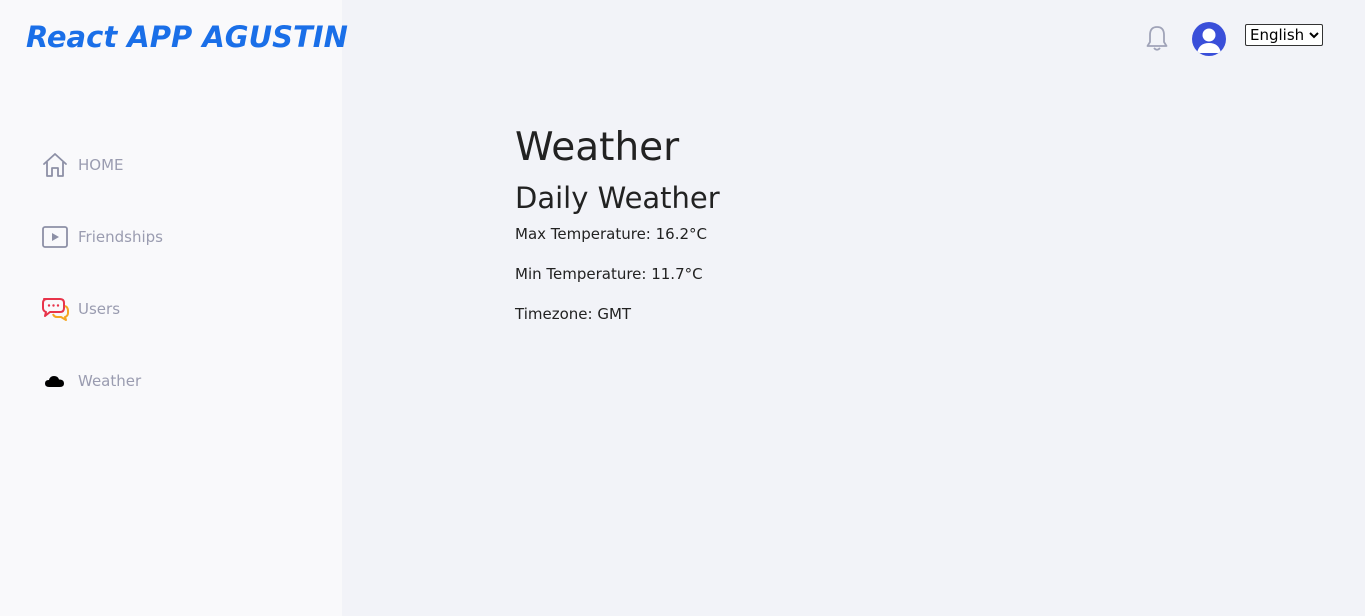 The width and height of the screenshot is (1365, 616). I want to click on sidebar-item-label: Users, so click(99, 309).